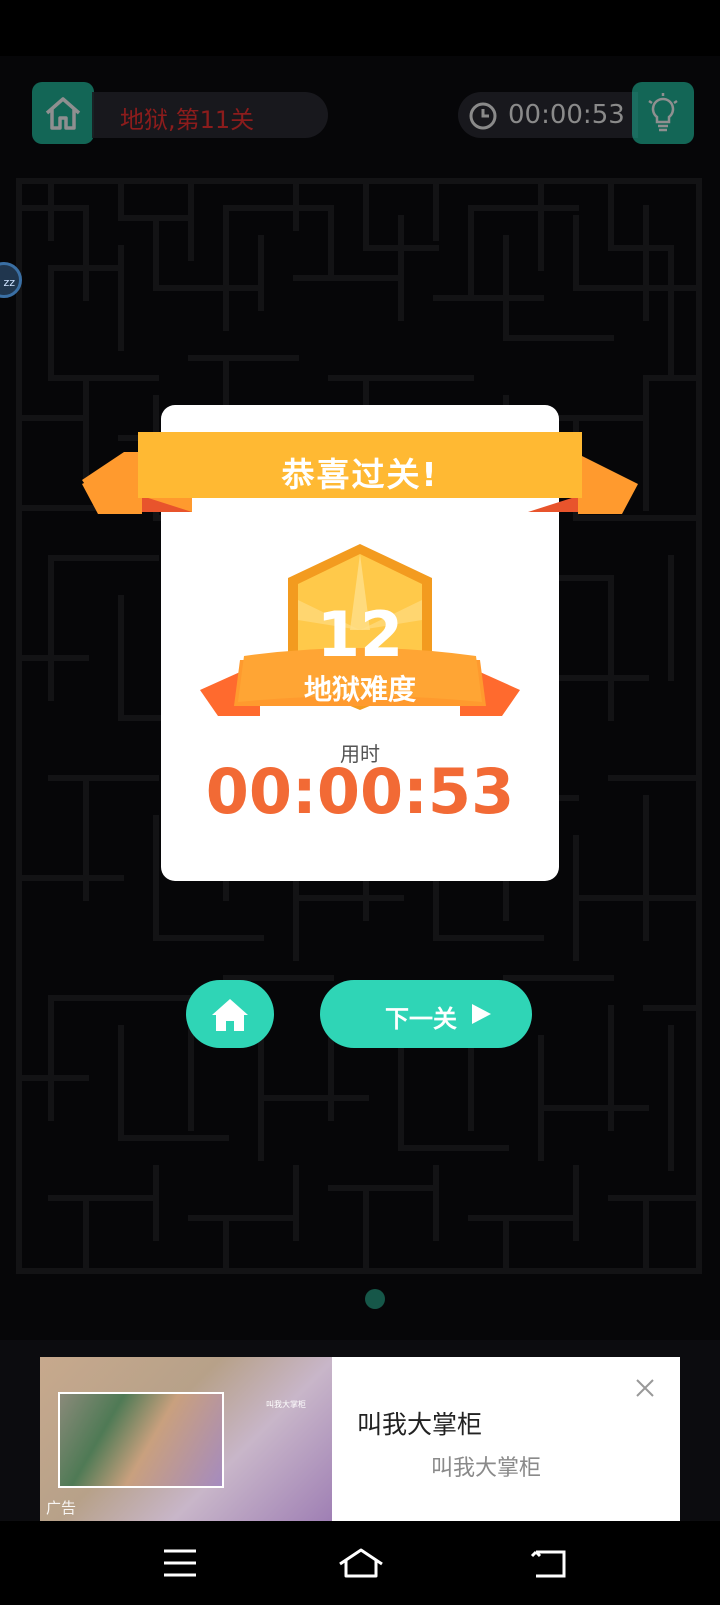 This screenshot has height=1605, width=720. What do you see at coordinates (286, 1404) in the screenshot?
I see `ad-mini-title: 叫我大掌柜` at bounding box center [286, 1404].